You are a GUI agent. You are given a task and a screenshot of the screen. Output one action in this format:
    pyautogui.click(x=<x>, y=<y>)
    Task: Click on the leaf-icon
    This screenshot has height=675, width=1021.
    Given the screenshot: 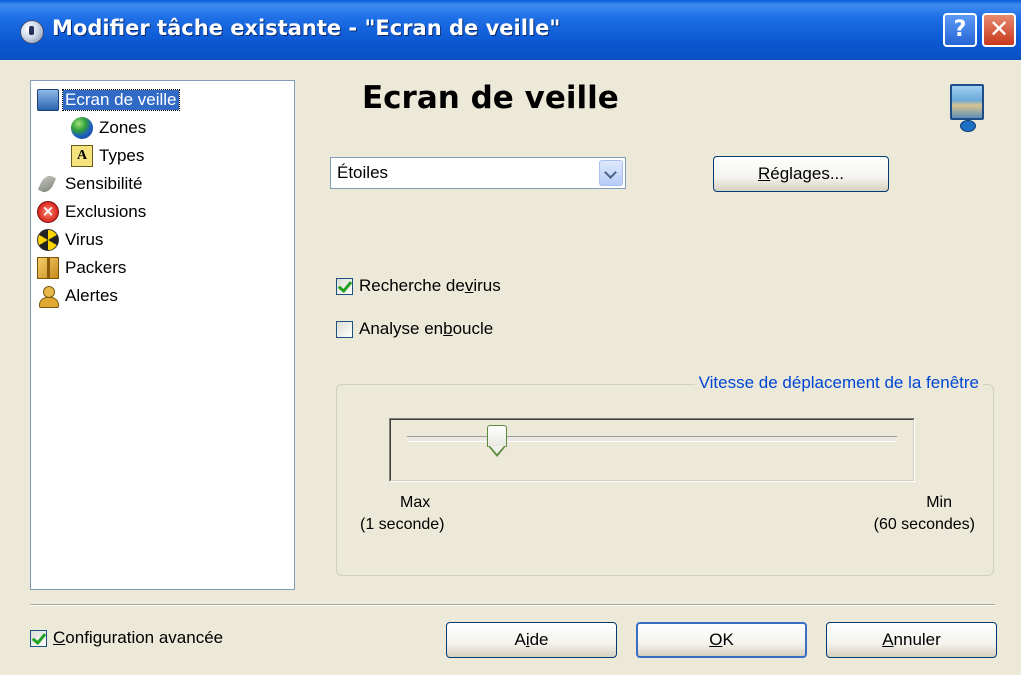 What is the action you would take?
    pyautogui.click(x=48, y=184)
    